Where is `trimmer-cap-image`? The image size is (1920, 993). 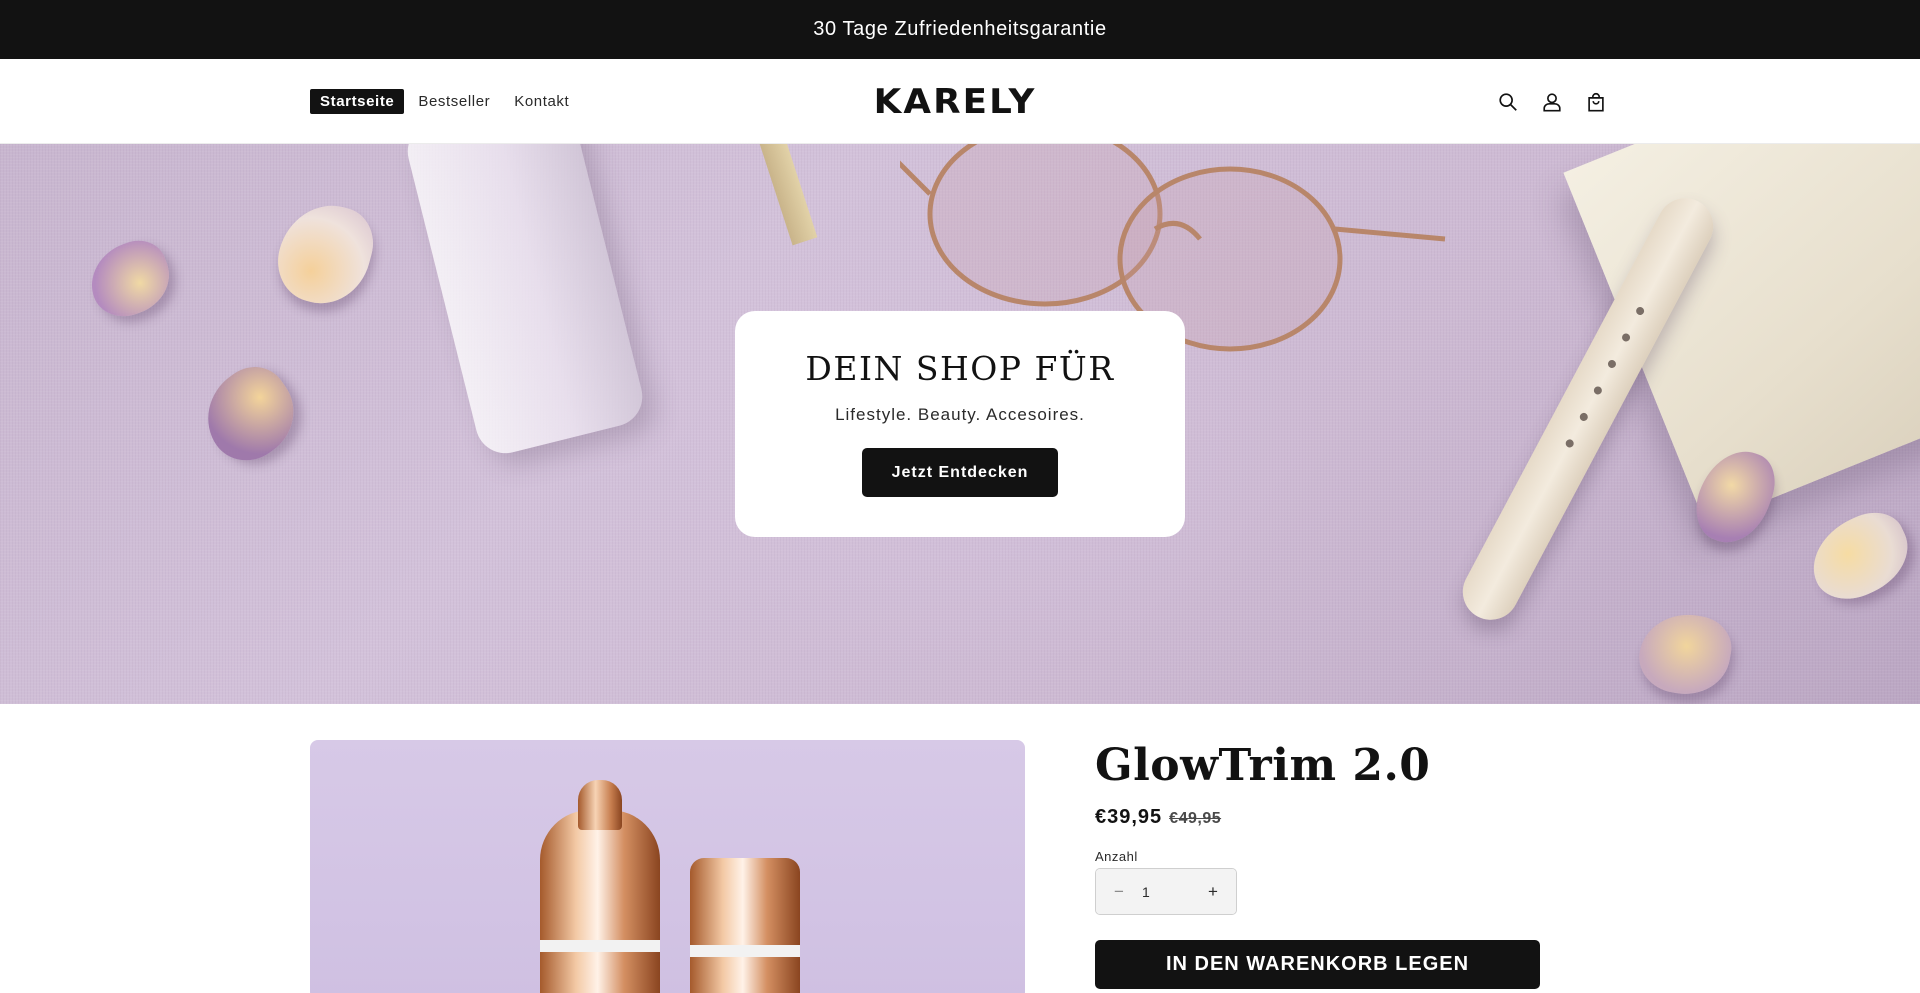
trimmer-cap-image is located at coordinates (745, 925).